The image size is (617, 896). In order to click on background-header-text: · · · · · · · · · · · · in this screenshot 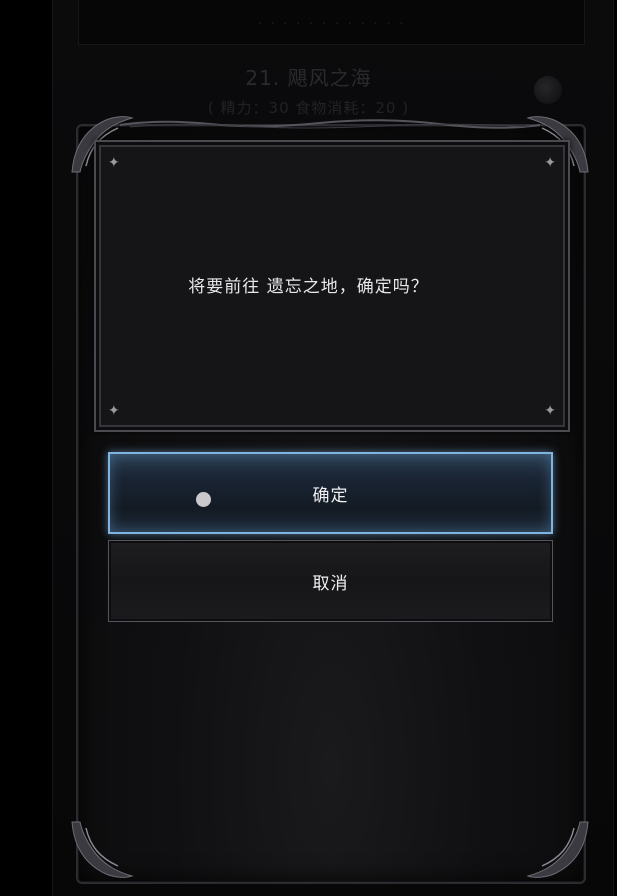, I will do `click(331, 24)`.